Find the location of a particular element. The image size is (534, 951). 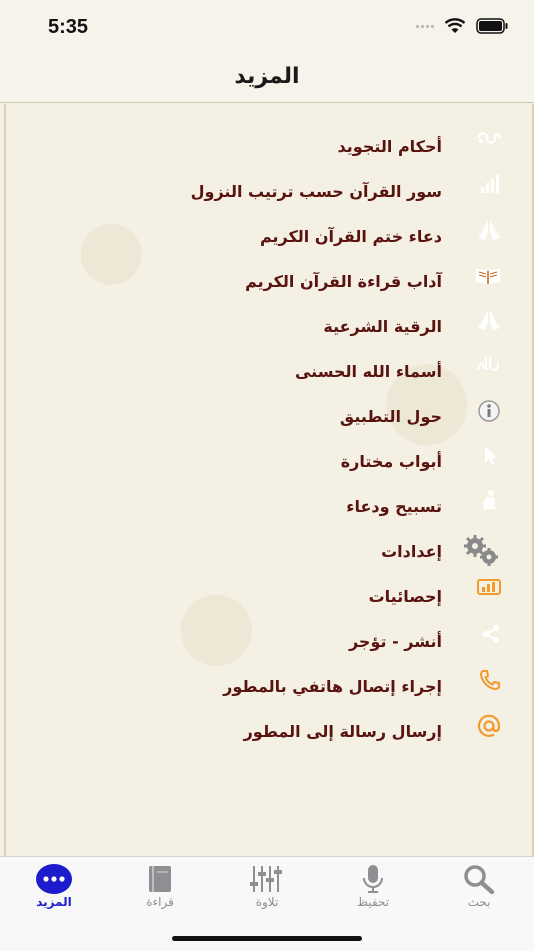

battery-icon is located at coordinates (492, 26).